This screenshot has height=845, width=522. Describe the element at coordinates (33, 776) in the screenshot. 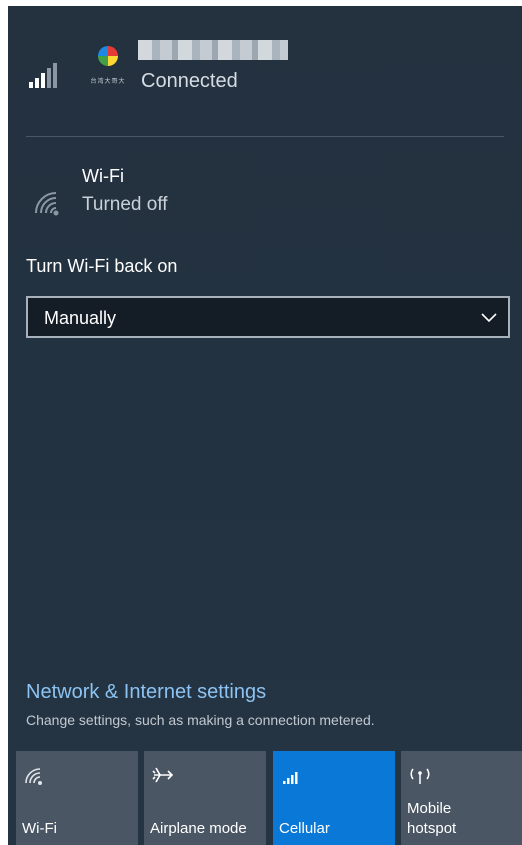

I see `wifi-icon` at that location.